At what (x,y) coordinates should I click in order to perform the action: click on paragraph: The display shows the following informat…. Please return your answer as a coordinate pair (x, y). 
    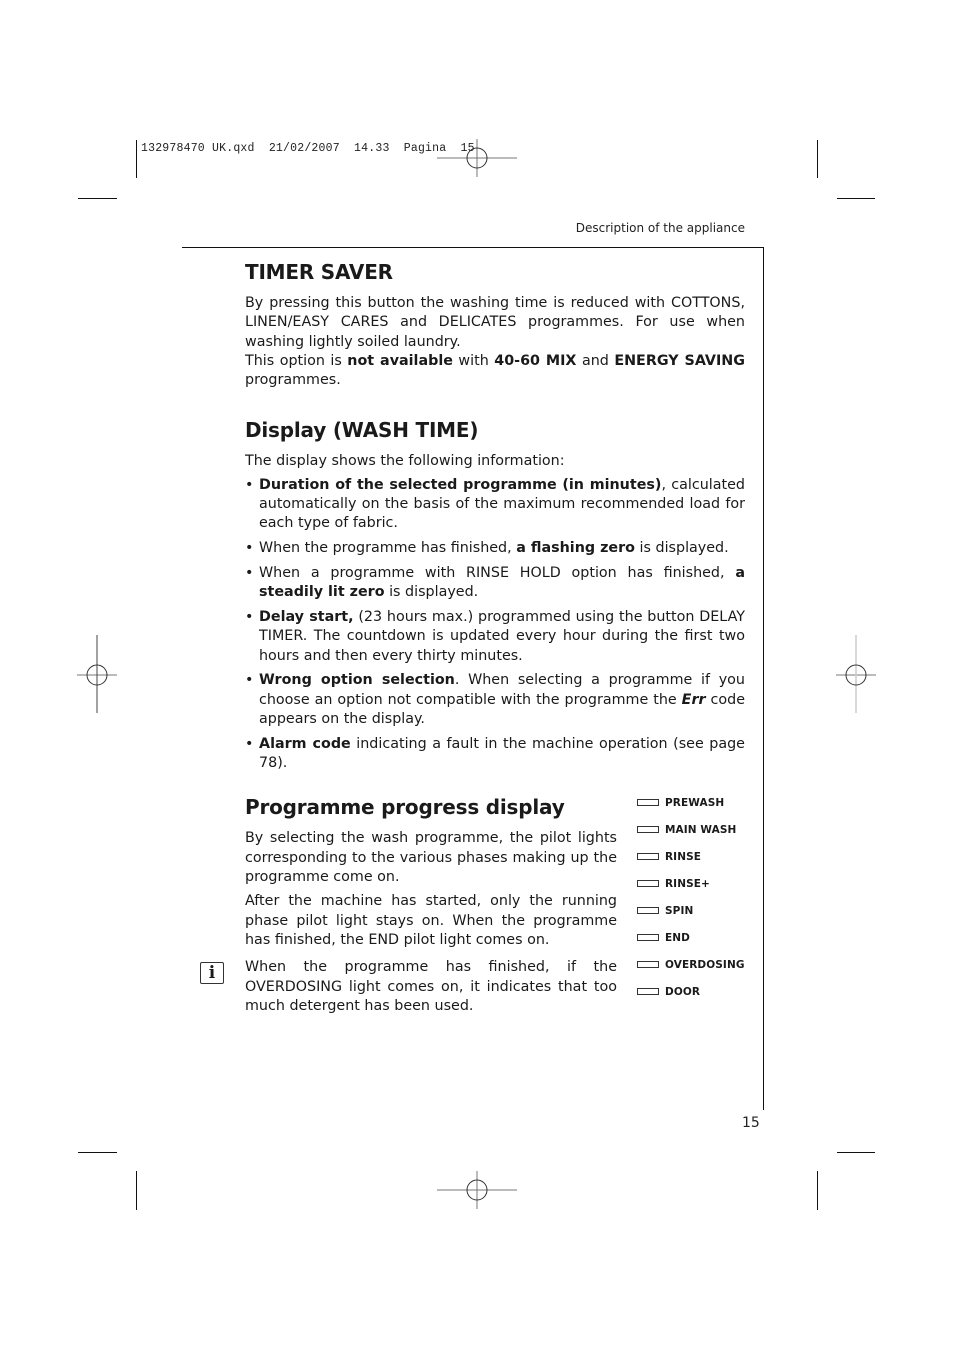
    Looking at the image, I should click on (405, 461).